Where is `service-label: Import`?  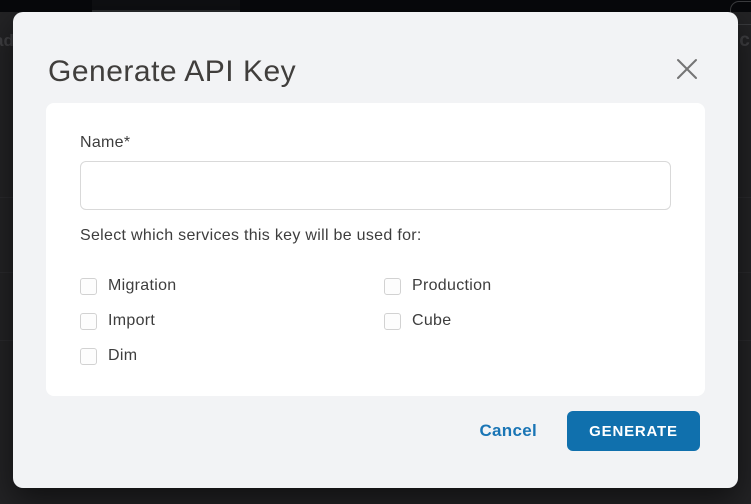
service-label: Import is located at coordinates (132, 320).